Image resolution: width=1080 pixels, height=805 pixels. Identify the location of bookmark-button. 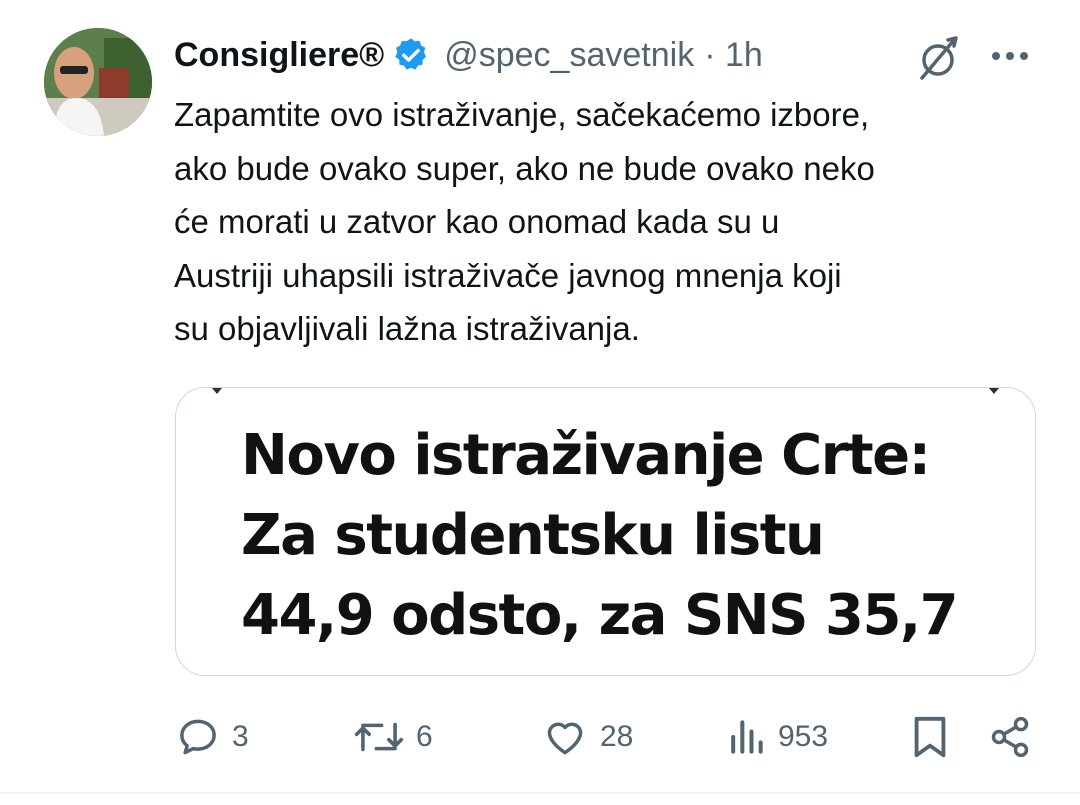
(930, 737).